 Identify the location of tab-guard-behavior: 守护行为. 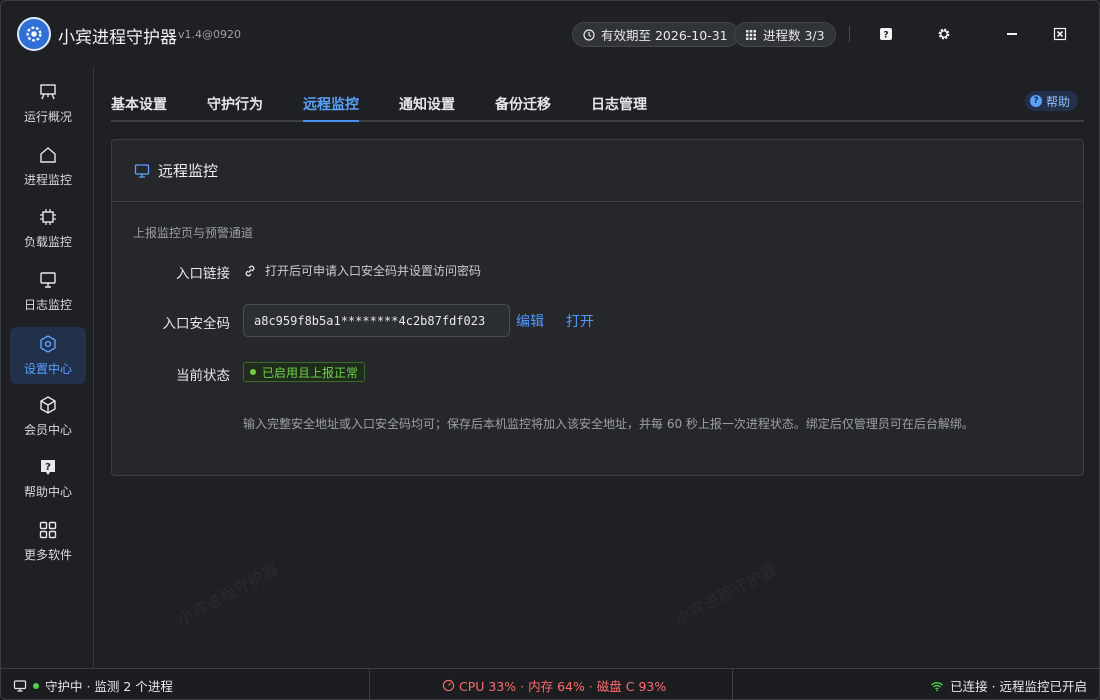
(235, 108).